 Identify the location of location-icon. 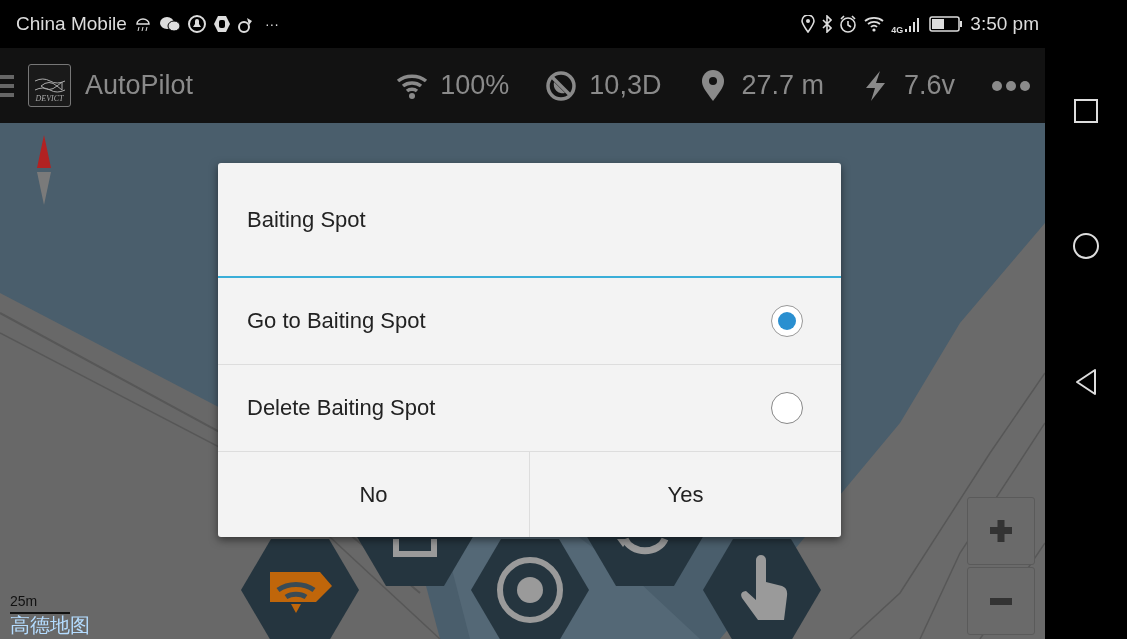
(808, 24).